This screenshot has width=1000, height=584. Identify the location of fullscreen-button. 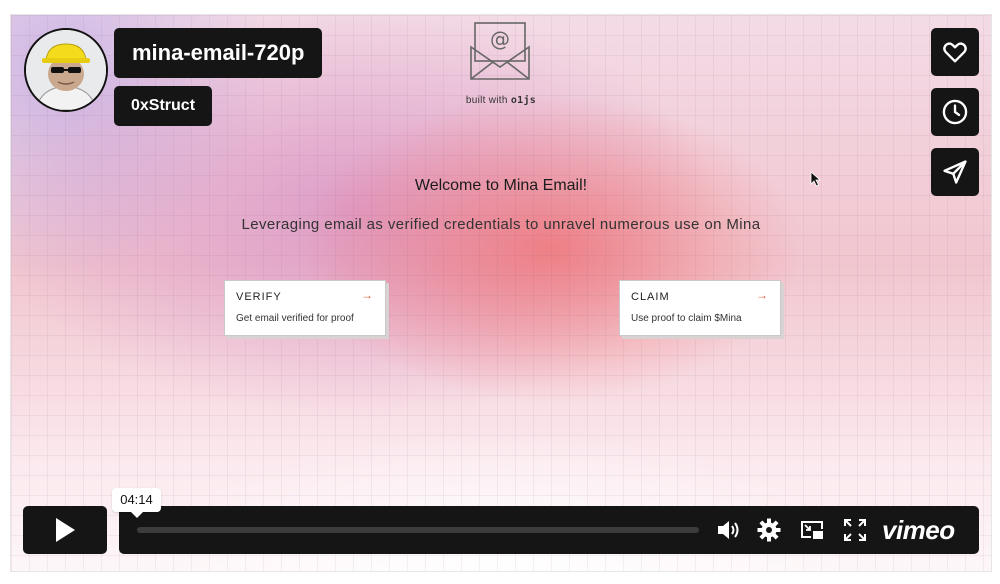
(855, 530).